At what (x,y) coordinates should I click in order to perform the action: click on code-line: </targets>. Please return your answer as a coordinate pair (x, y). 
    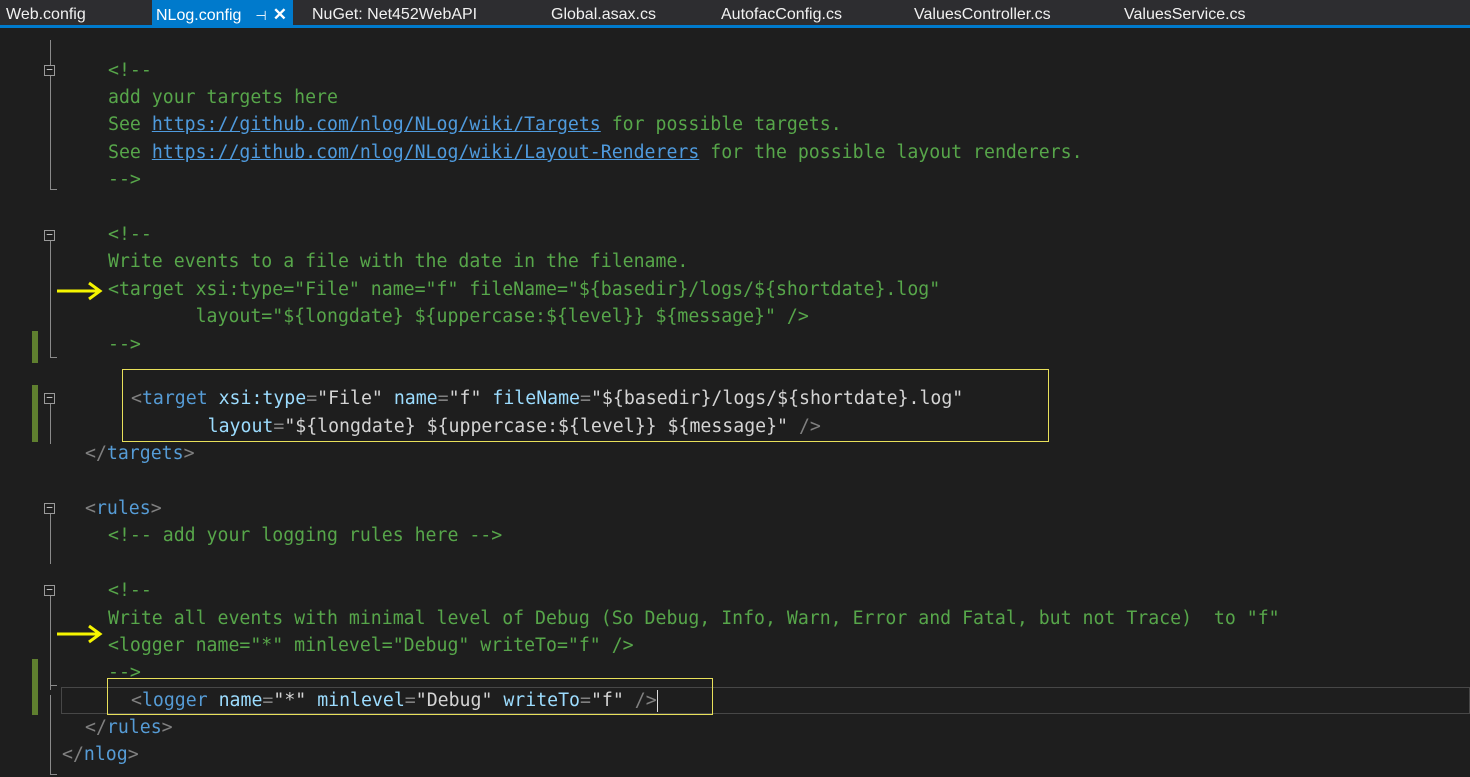
    Looking at the image, I should click on (140, 453).